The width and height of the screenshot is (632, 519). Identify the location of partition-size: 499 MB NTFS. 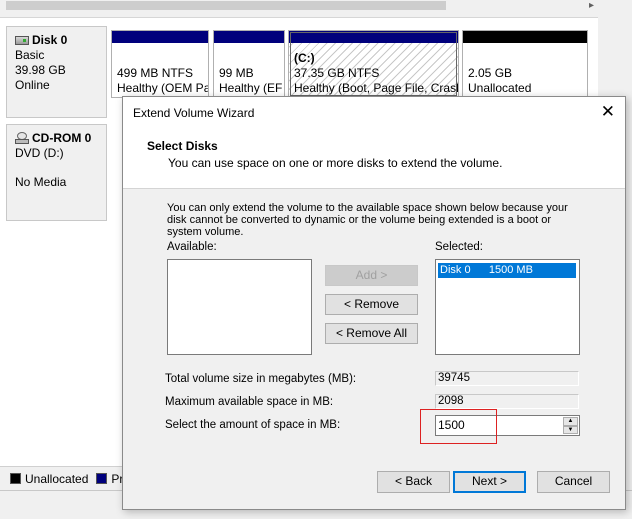
(155, 73).